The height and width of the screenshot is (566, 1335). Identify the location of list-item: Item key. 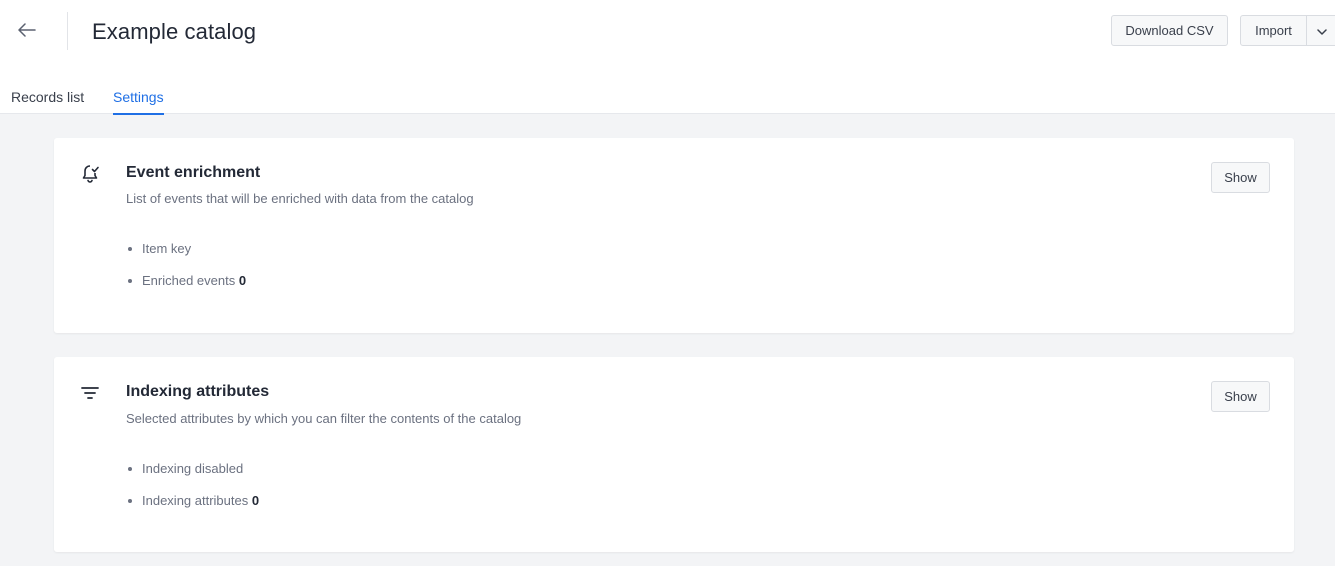
(186, 257).